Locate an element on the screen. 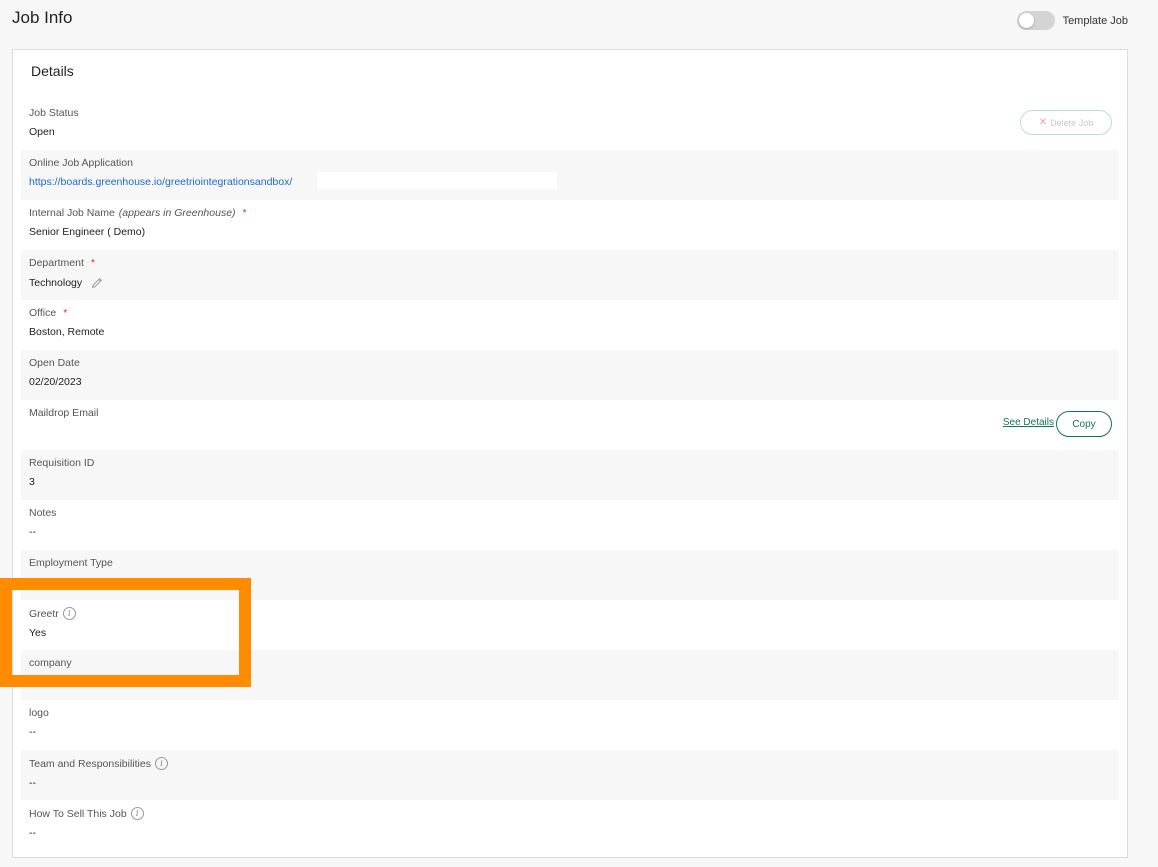 Image resolution: width=1158 pixels, height=867 pixels. field-label: Internal Job Name is located at coordinates (72, 213).